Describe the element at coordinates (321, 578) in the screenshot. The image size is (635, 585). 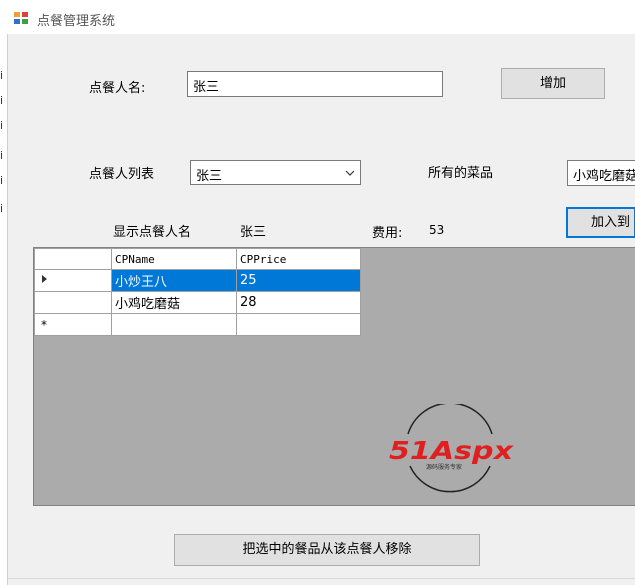
I see `bottom-divider` at that location.